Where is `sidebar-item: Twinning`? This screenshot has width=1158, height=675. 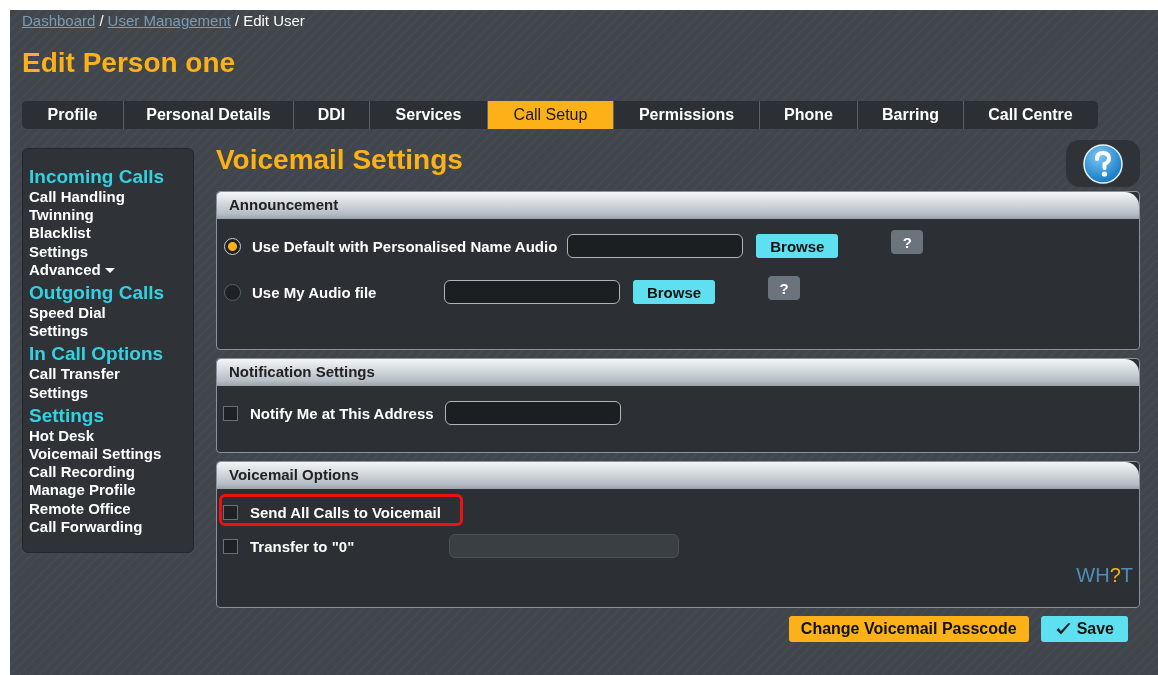 sidebar-item: Twinning is located at coordinates (61, 215).